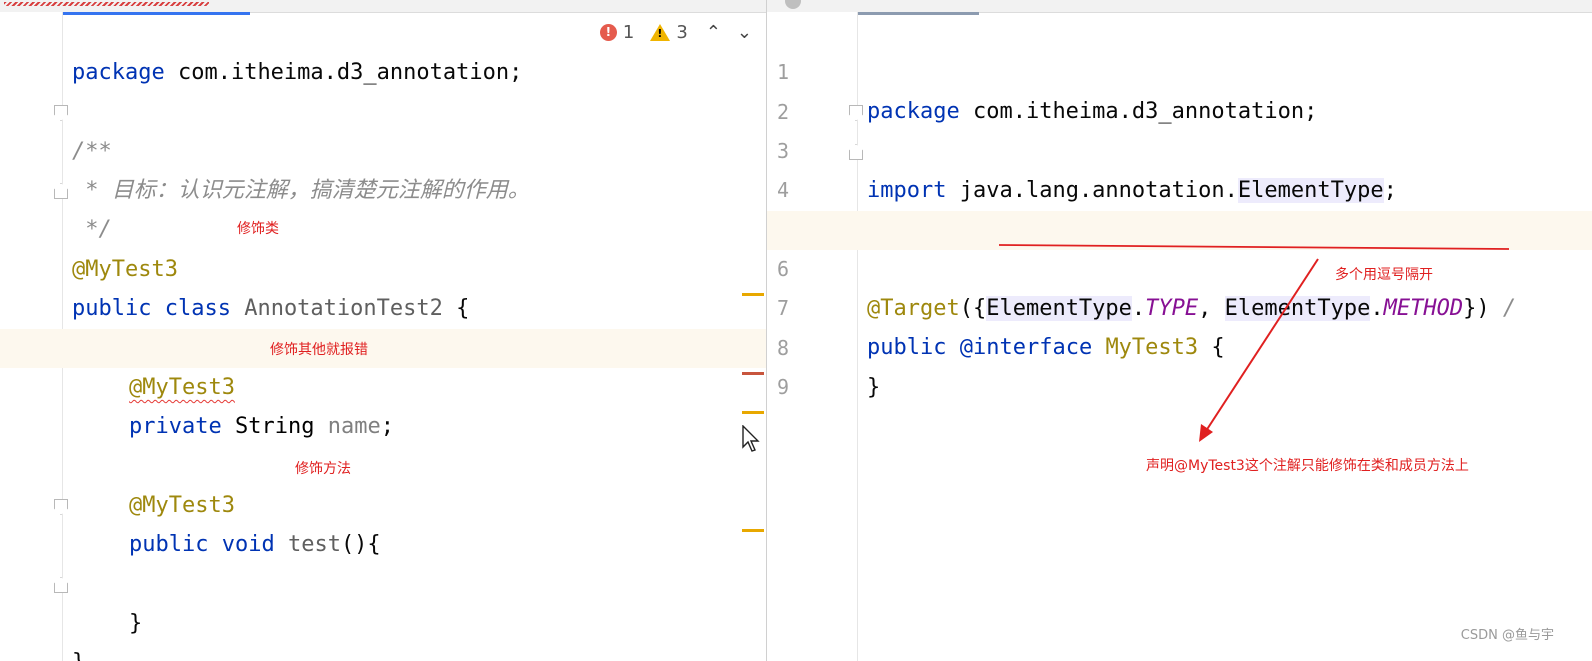  Describe the element at coordinates (106, 4) in the screenshot. I see `tab-error-squiggle` at that location.